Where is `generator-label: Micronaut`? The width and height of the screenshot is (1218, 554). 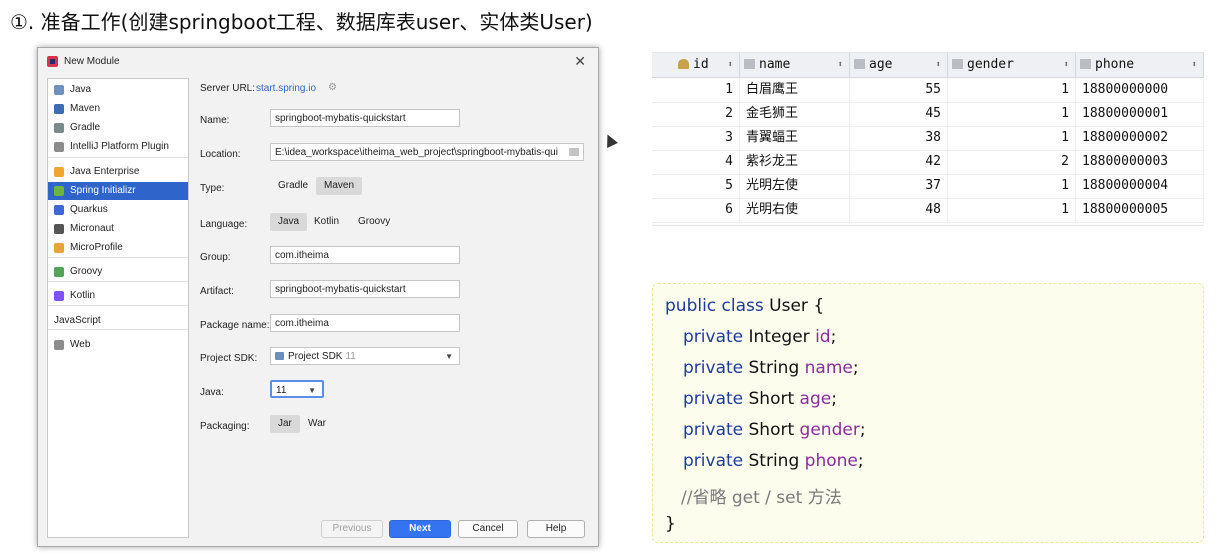
generator-label: Micronaut is located at coordinates (92, 228).